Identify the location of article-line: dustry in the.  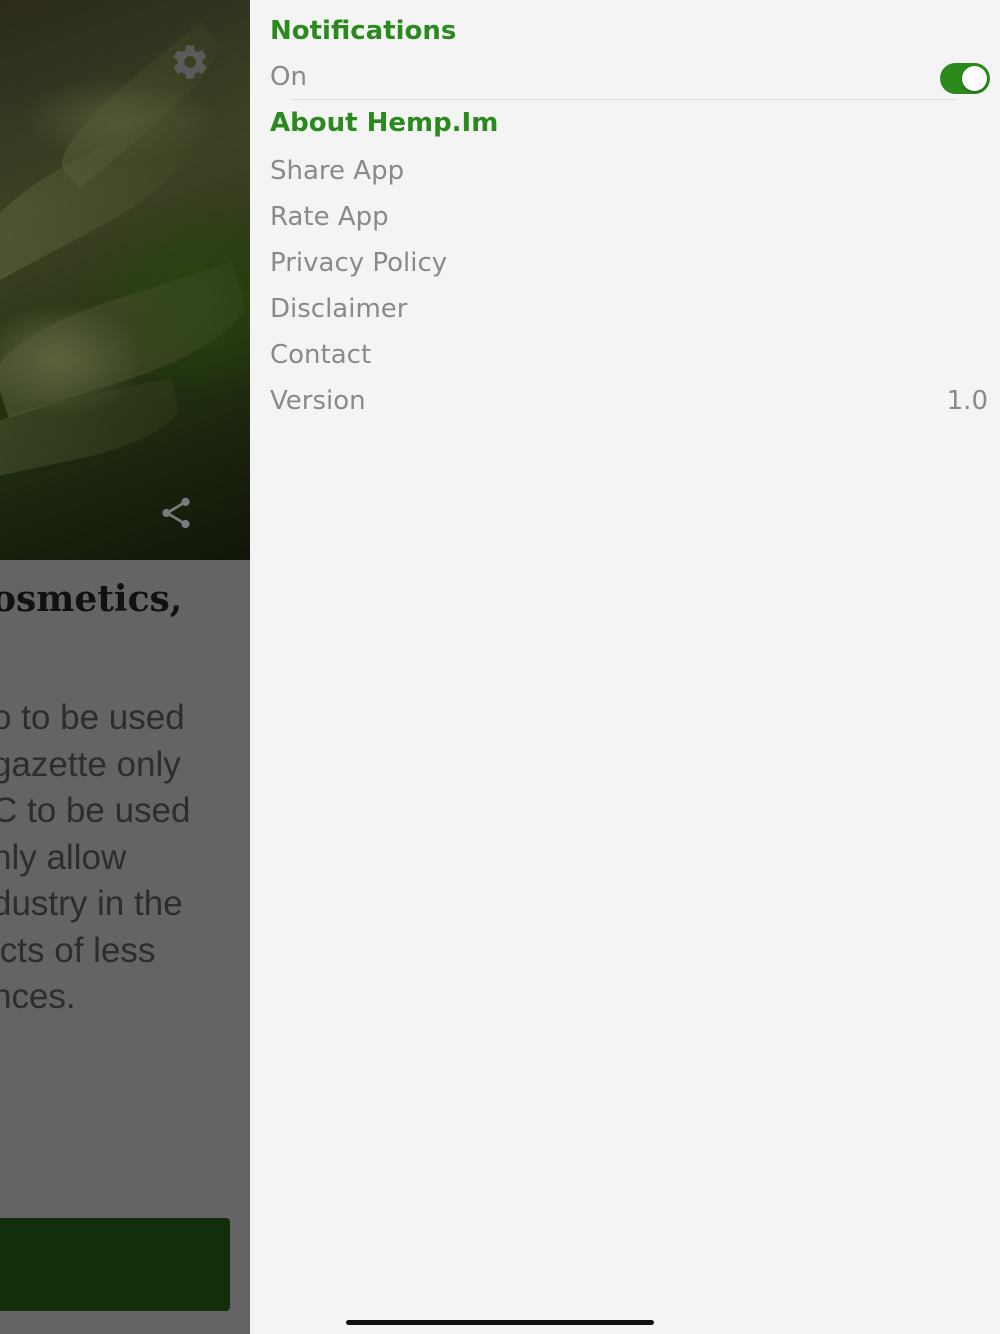
(91, 903).